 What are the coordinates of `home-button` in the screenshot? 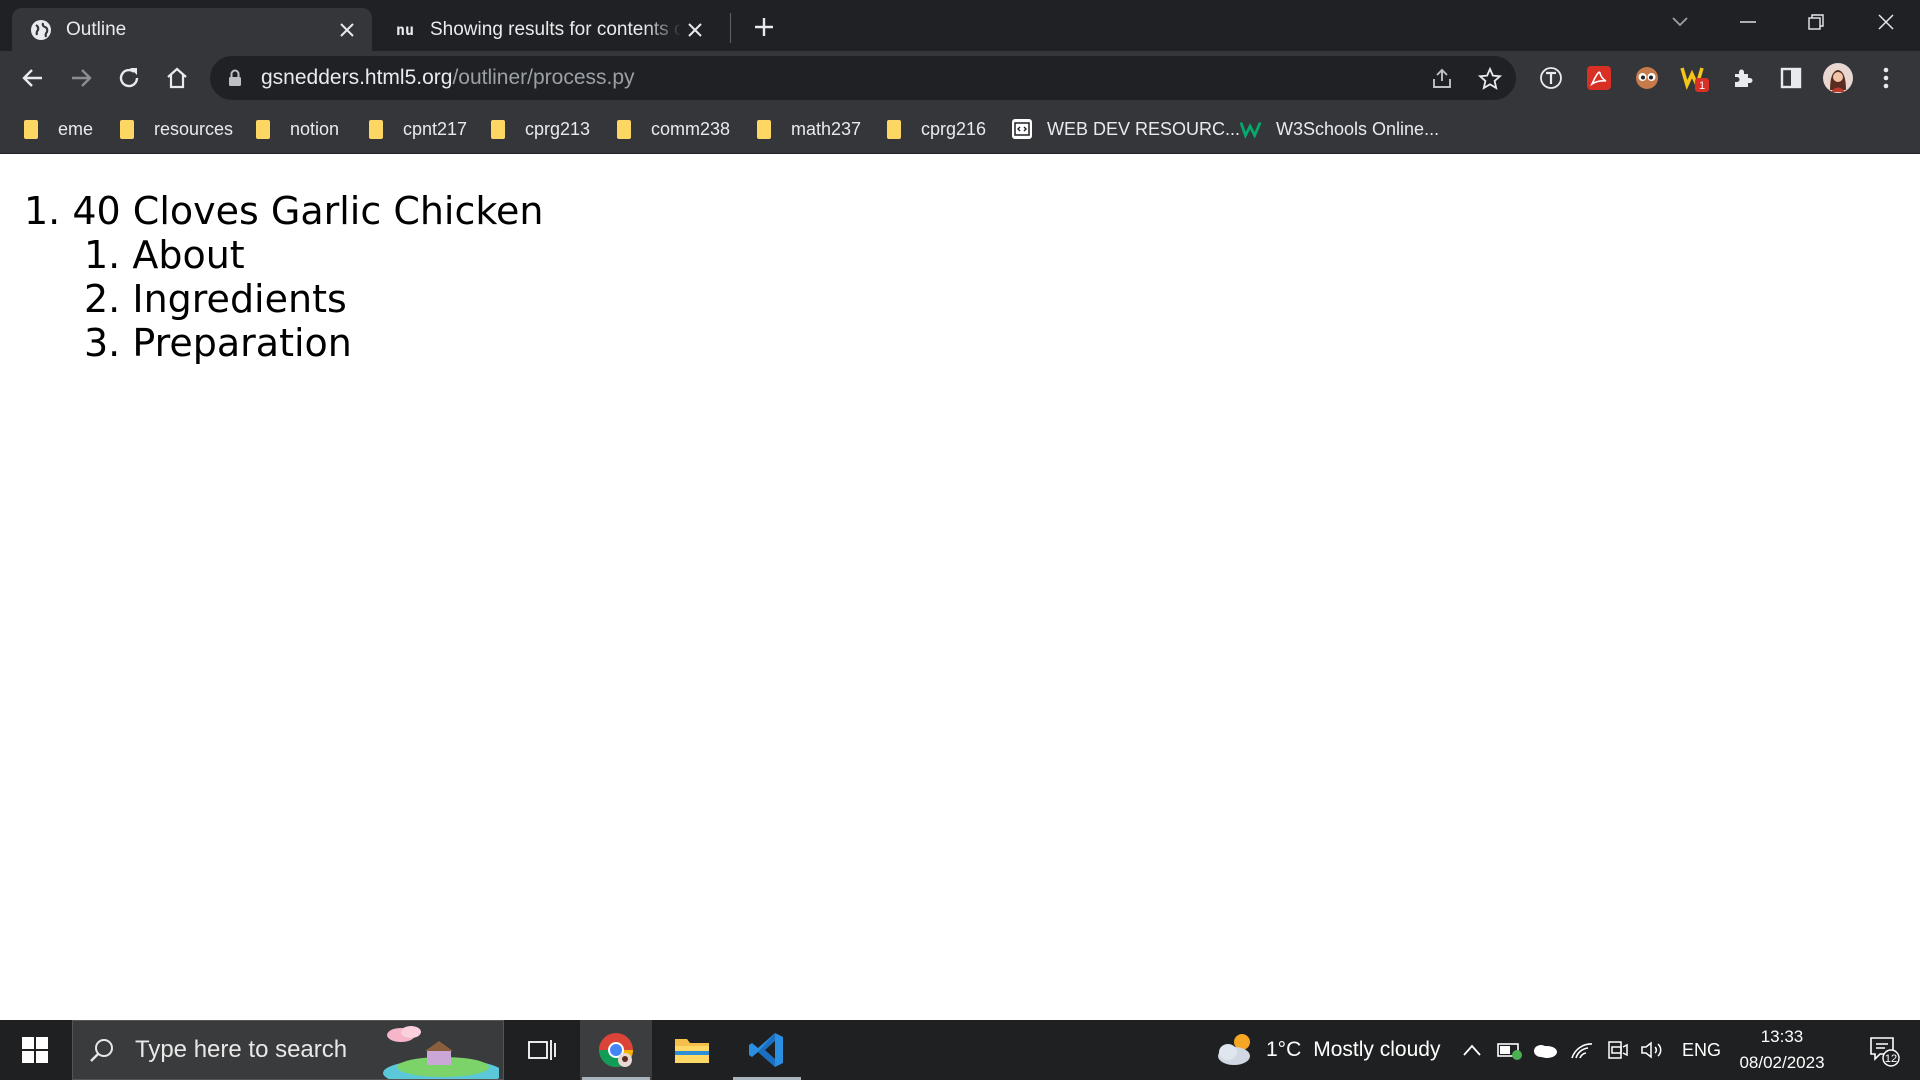 It's located at (177, 78).